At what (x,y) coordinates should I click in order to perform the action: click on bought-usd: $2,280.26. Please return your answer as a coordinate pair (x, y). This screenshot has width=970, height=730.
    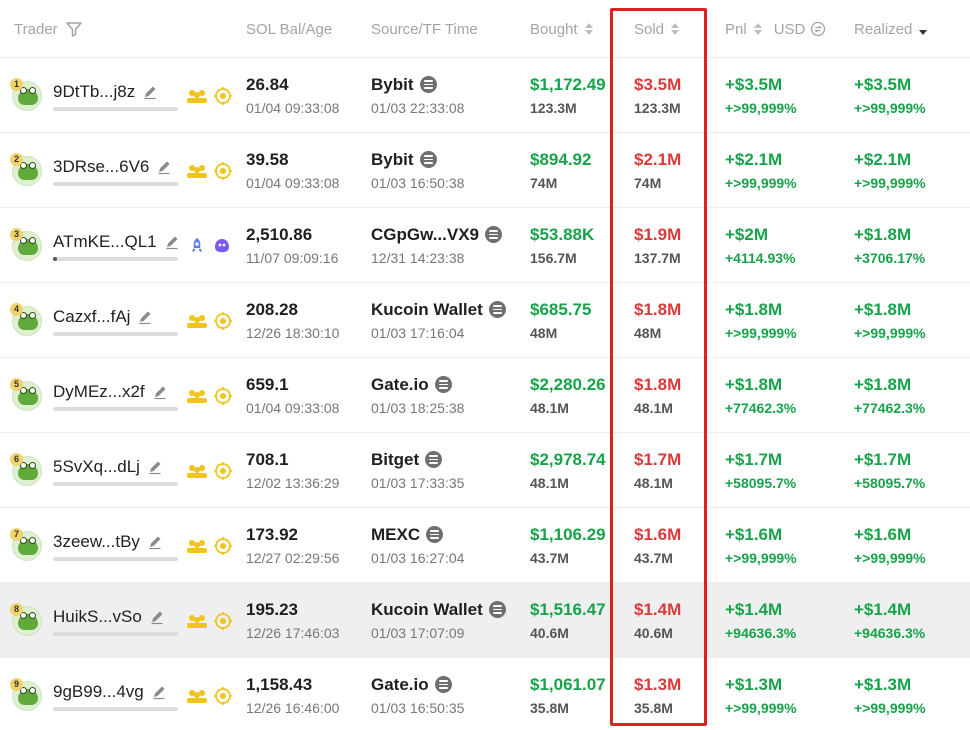
    Looking at the image, I should click on (568, 384).